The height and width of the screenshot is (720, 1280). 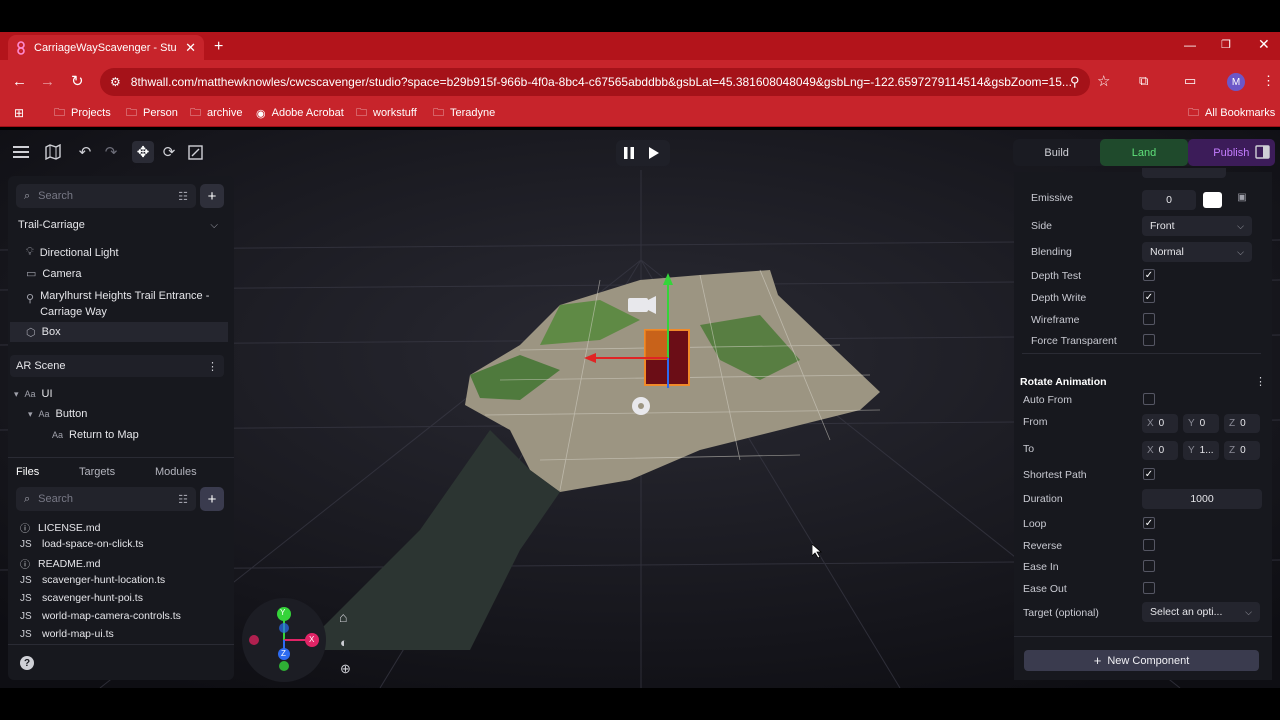 I want to click on bookmark-teradyne: 🗀 Teradyne, so click(x=464, y=113).